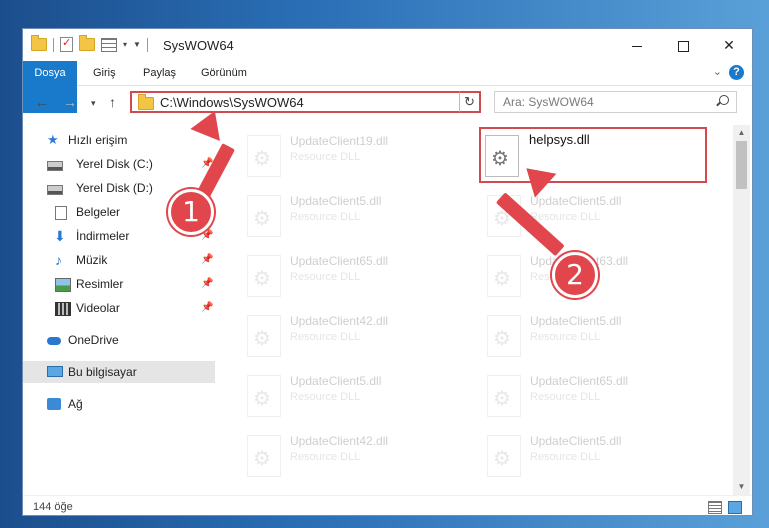 The width and height of the screenshot is (769, 528). Describe the element at coordinates (593, 155) in the screenshot. I see `helpsys-dll-file: helpsys.dll` at that location.